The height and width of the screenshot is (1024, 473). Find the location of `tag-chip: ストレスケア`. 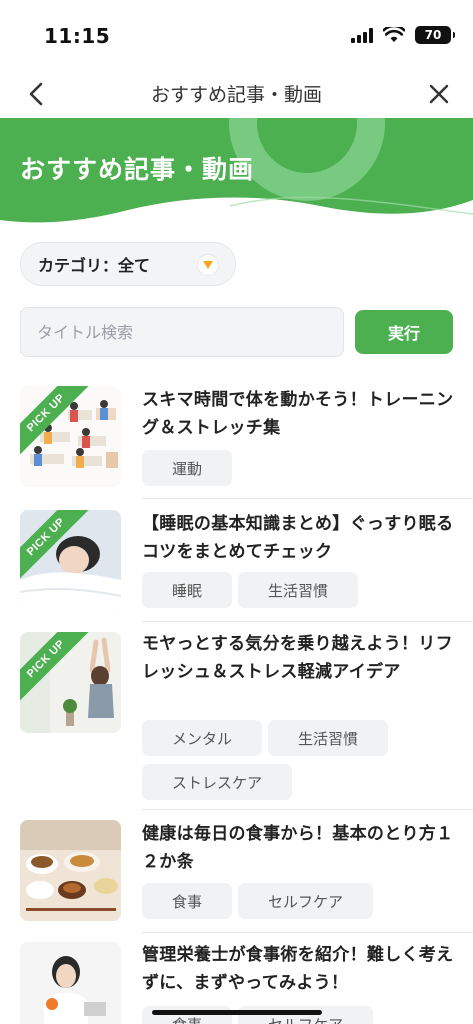

tag-chip: ストレスケア is located at coordinates (217, 782).